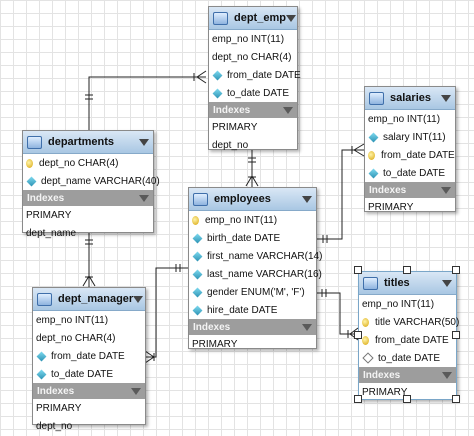 This screenshot has width=474, height=436. I want to click on table-name: titles, so click(397, 283).